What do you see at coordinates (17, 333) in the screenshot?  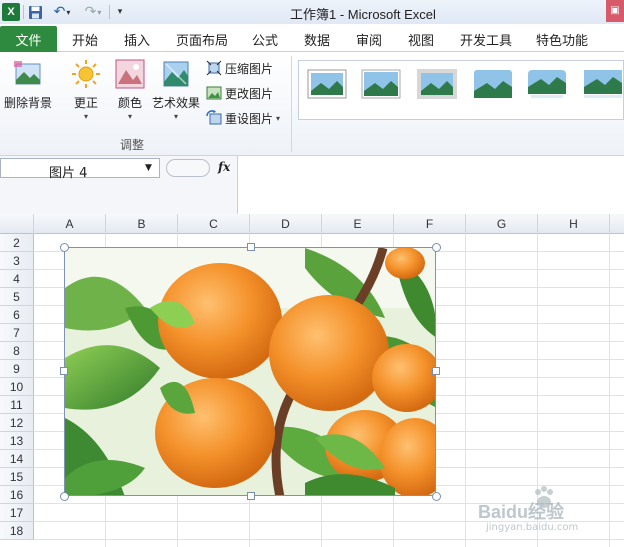 I see `row-header: 7` at bounding box center [17, 333].